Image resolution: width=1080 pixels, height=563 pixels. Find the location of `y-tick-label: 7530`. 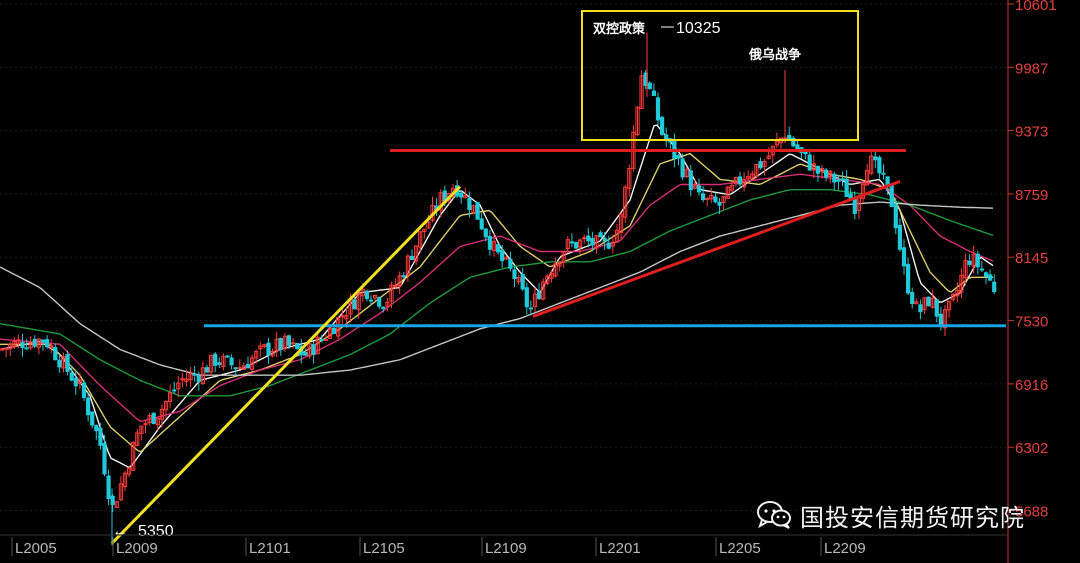

y-tick-label: 7530 is located at coordinates (1031, 322).